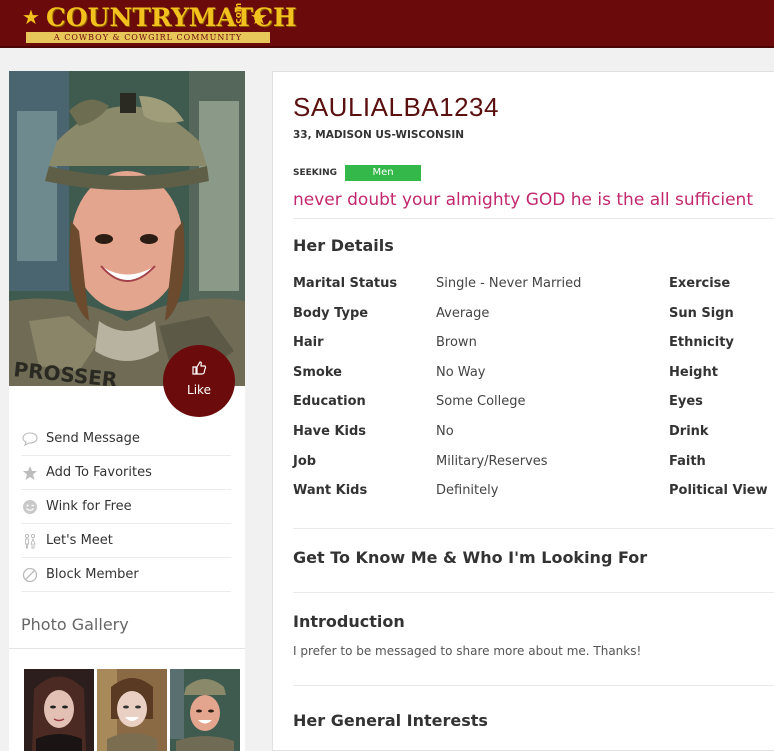  I want to click on detail-key: Marital Status, so click(345, 283).